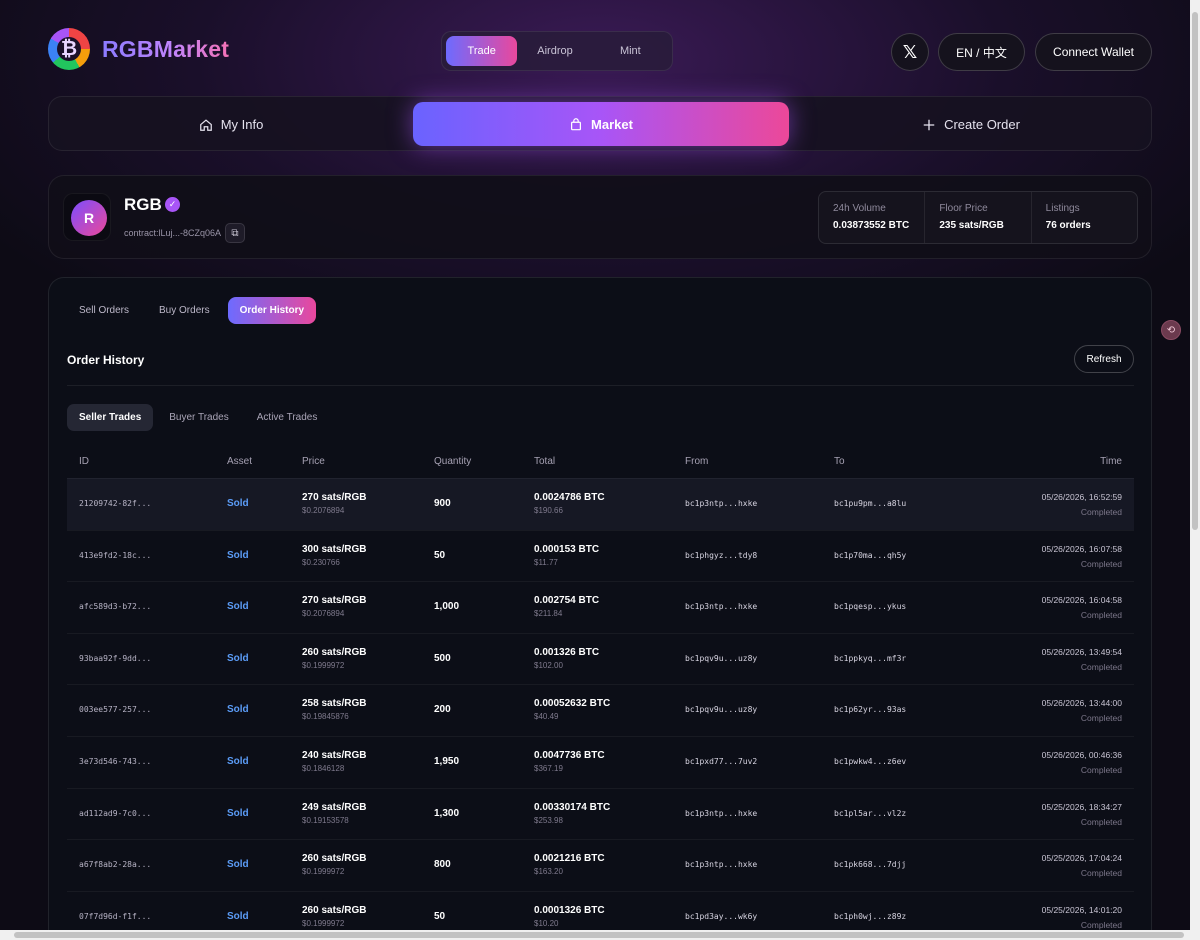  I want to click on copy-contract-button: ⧉, so click(235, 233).